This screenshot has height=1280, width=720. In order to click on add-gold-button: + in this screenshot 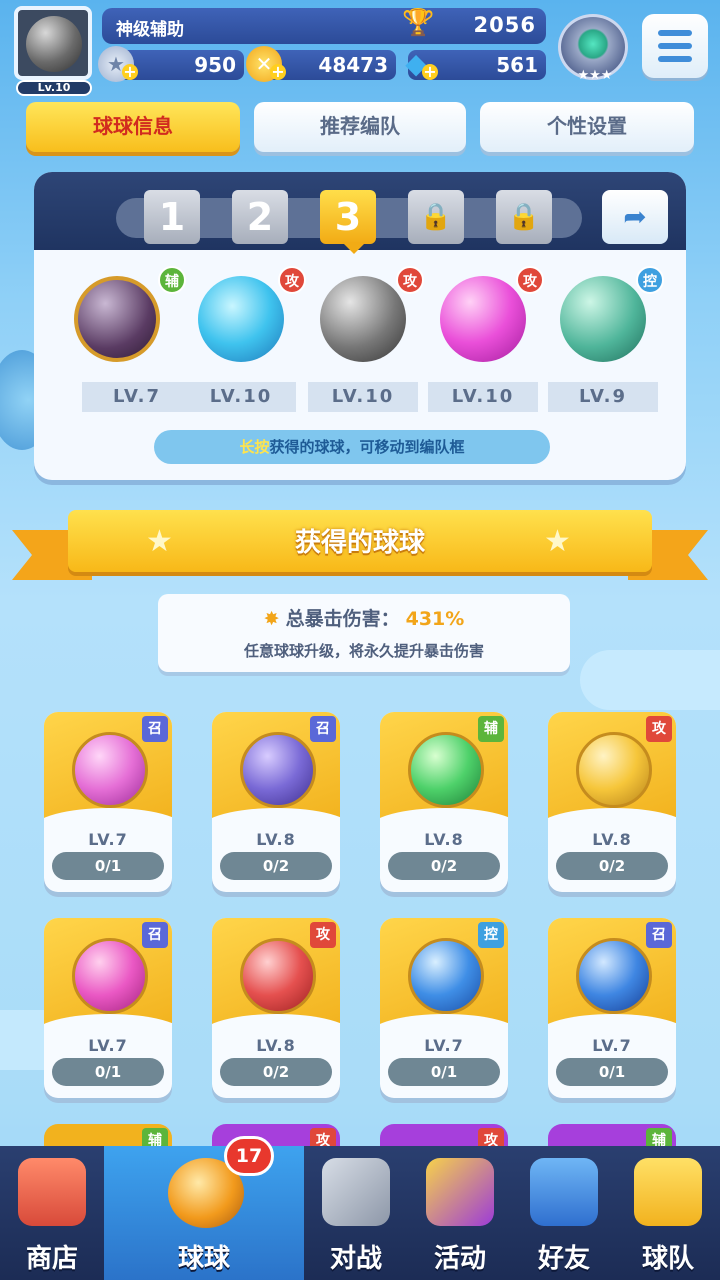, I will do `click(278, 72)`.